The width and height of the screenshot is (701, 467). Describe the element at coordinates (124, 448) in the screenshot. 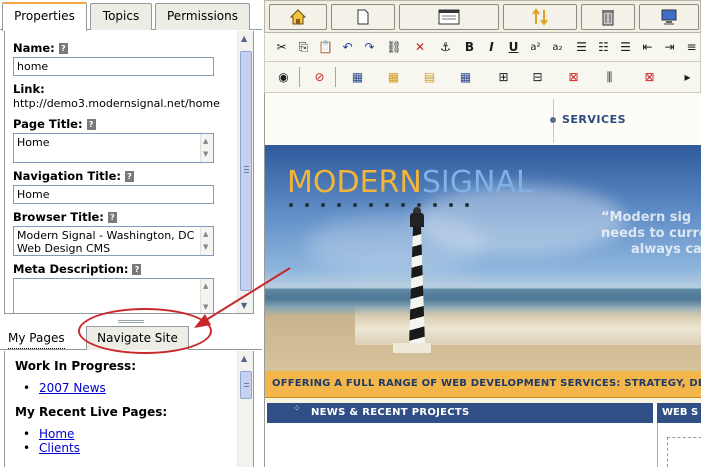

I see `list-item: Clients` at that location.